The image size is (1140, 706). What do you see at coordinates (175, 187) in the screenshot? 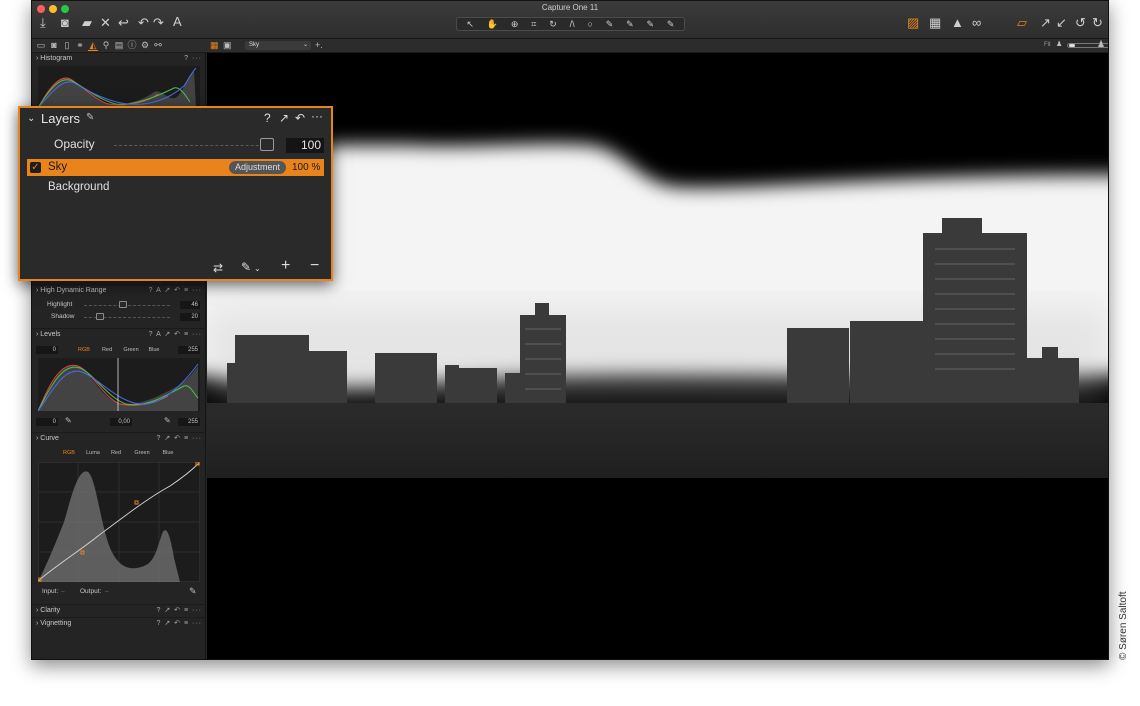
I see `layer-row-background: Background` at bounding box center [175, 187].